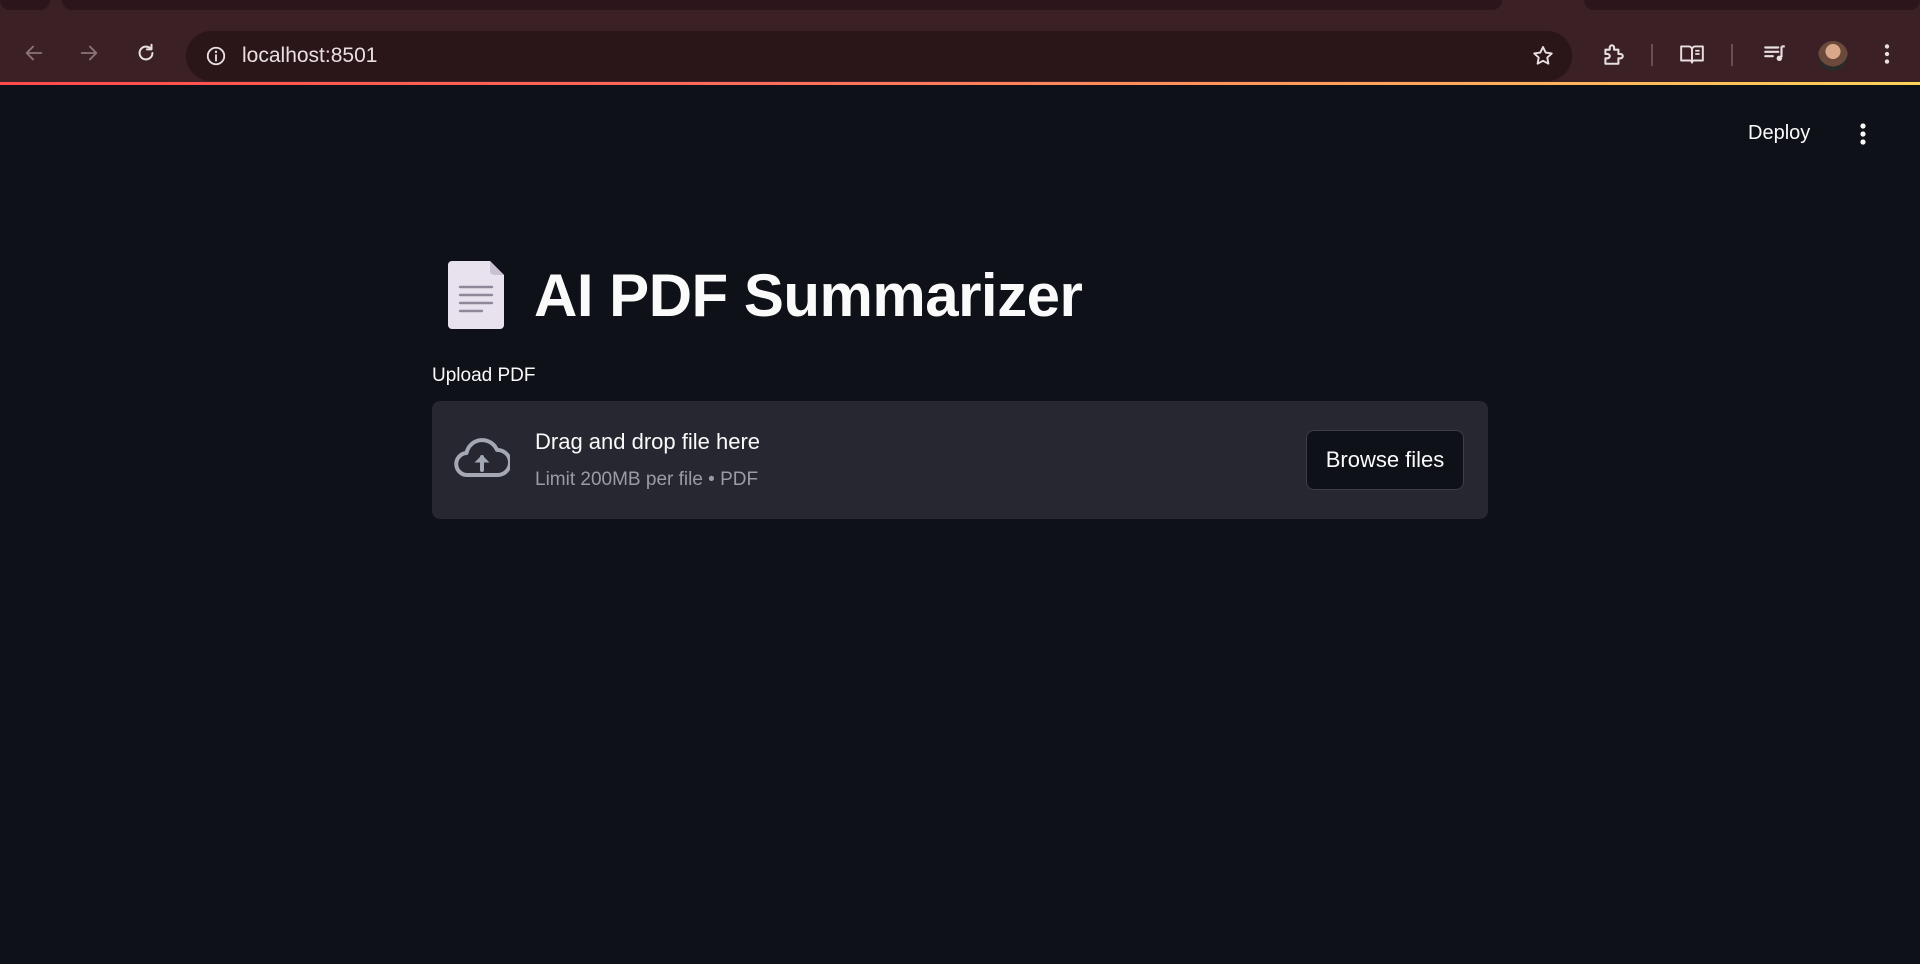 The width and height of the screenshot is (1920, 964). What do you see at coordinates (482, 457) in the screenshot?
I see `cloud-upload-icon` at bounding box center [482, 457].